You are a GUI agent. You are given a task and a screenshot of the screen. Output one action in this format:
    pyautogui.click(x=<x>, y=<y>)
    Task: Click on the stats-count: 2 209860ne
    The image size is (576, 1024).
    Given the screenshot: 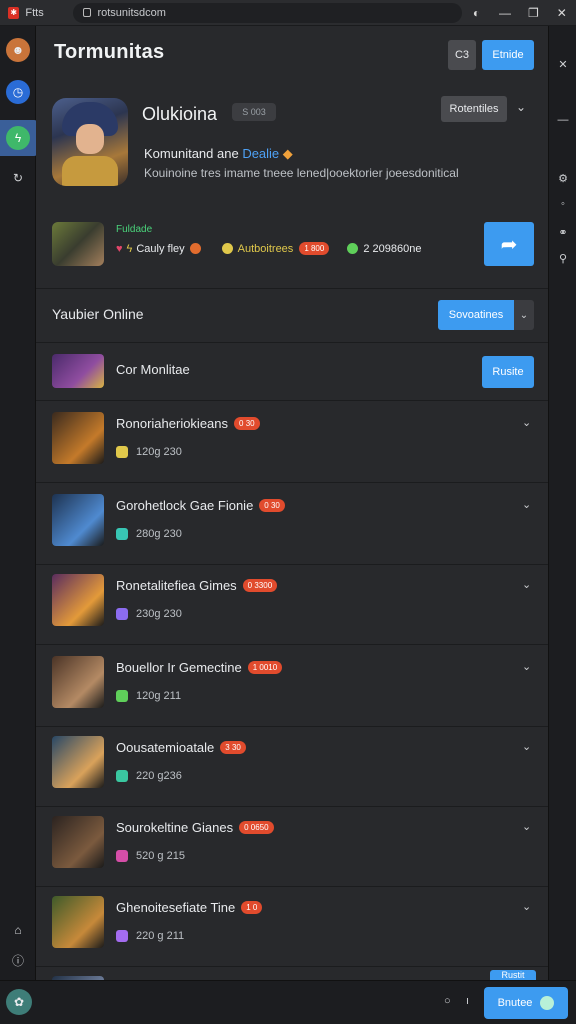 What is the action you would take?
    pyautogui.click(x=392, y=248)
    